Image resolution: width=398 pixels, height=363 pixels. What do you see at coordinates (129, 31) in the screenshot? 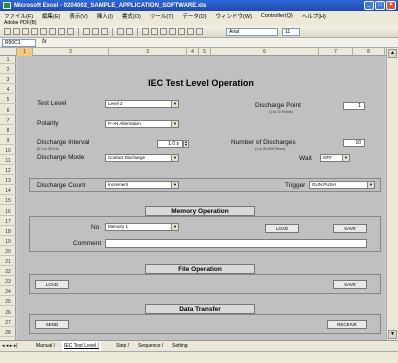
I see `redo-icon` at bounding box center [129, 31].